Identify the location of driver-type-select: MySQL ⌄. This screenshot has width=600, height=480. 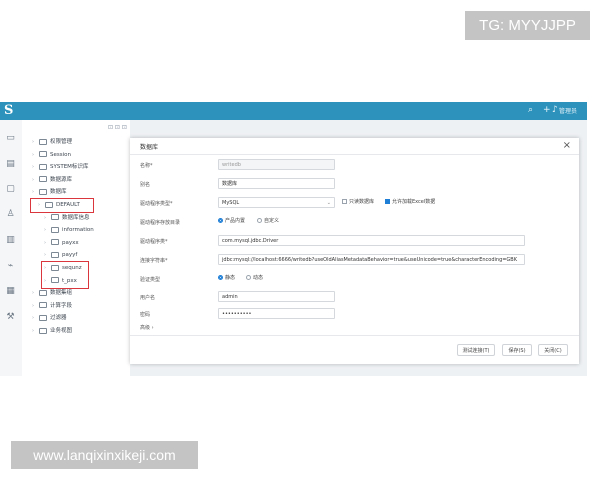
(276, 202).